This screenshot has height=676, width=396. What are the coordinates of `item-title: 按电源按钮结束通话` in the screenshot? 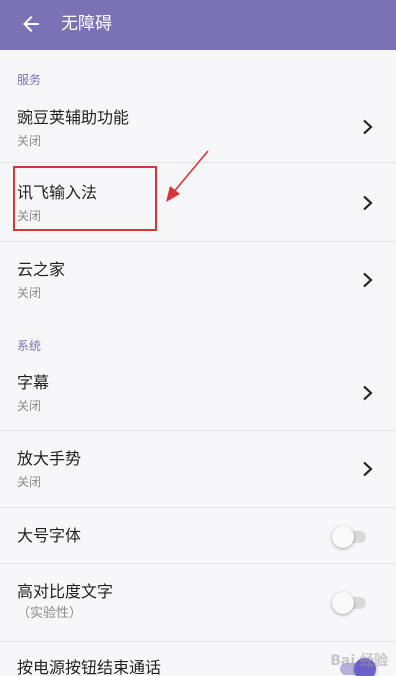 It's located at (89, 667).